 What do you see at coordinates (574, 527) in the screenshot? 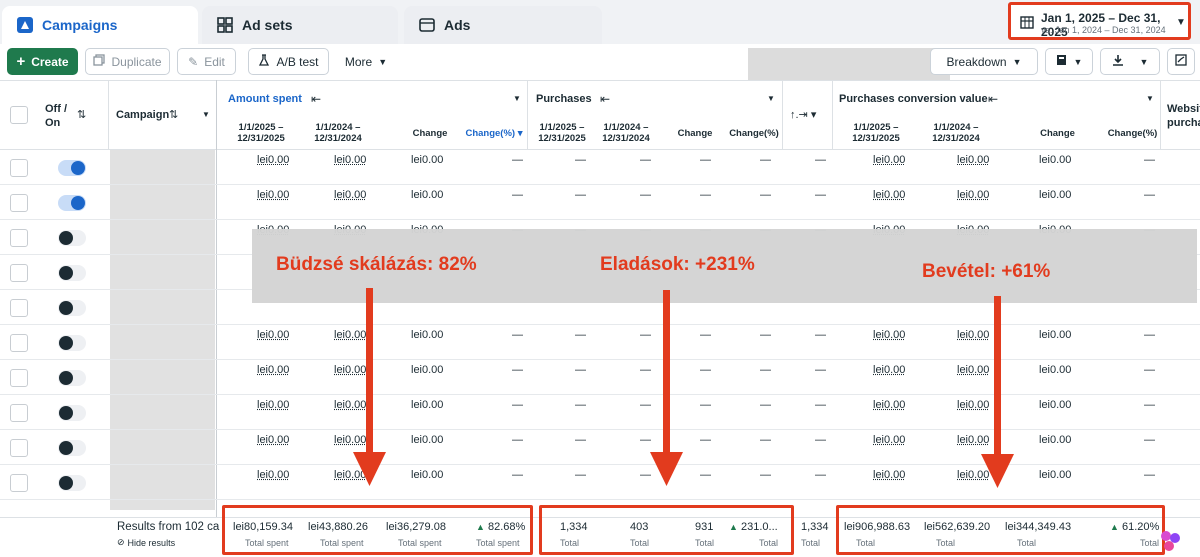
I see `total-purchases-a: 1,334` at bounding box center [574, 527].